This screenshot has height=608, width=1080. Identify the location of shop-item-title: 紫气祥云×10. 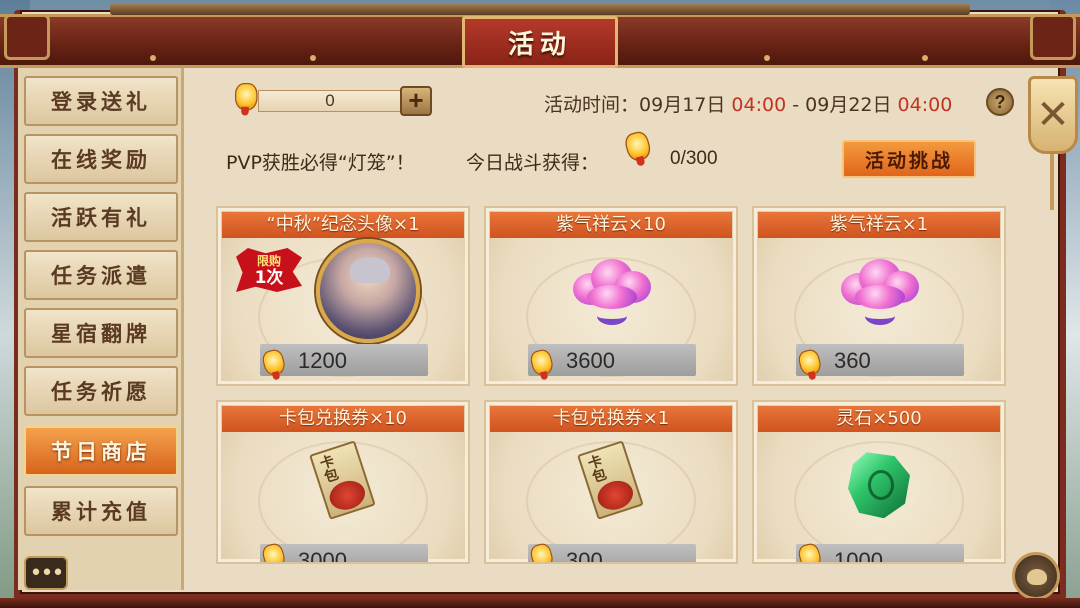
(611, 225).